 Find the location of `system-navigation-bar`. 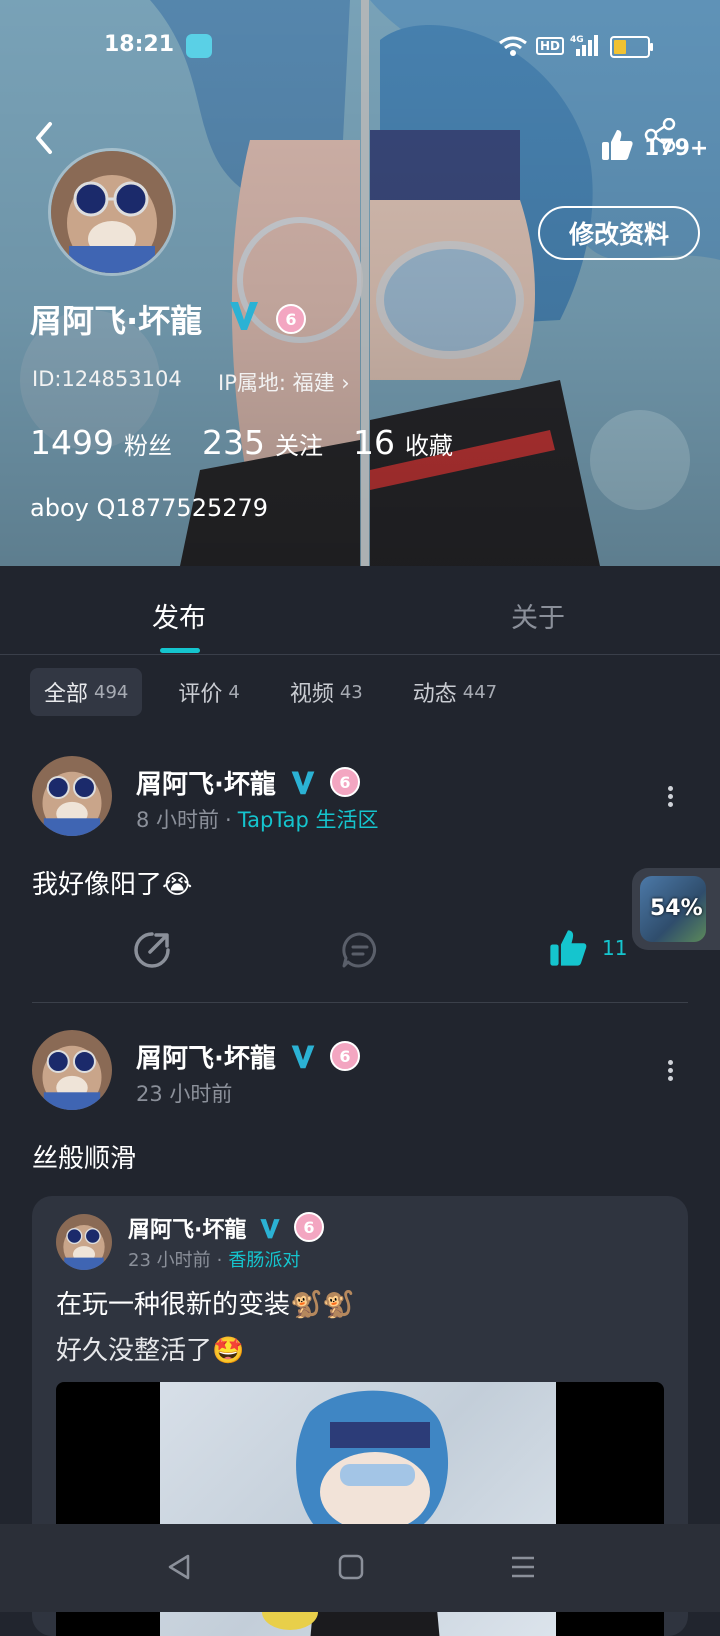

system-navigation-bar is located at coordinates (360, 1568).